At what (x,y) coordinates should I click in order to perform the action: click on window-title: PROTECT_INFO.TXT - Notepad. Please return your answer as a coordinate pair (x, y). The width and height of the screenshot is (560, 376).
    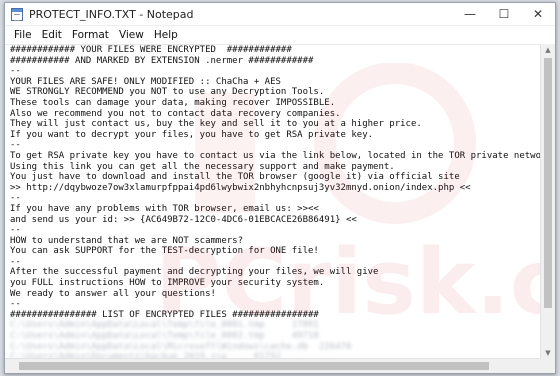
    Looking at the image, I should click on (111, 14).